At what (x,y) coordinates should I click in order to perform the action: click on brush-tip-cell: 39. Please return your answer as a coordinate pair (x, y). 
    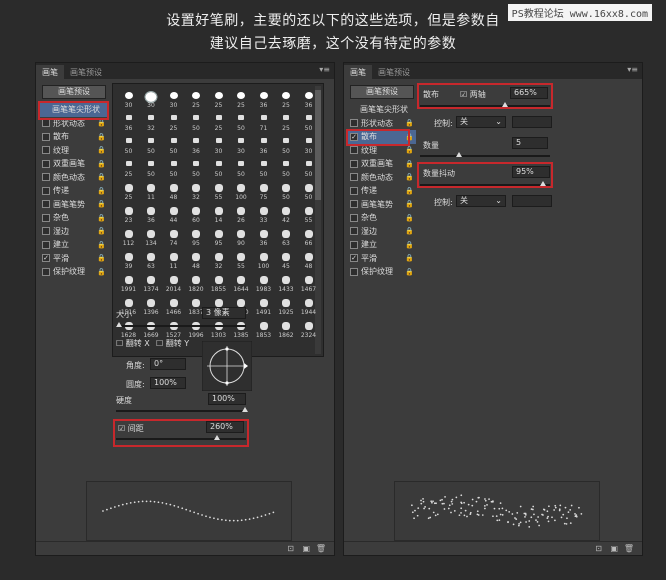
    Looking at the image, I should click on (128, 258).